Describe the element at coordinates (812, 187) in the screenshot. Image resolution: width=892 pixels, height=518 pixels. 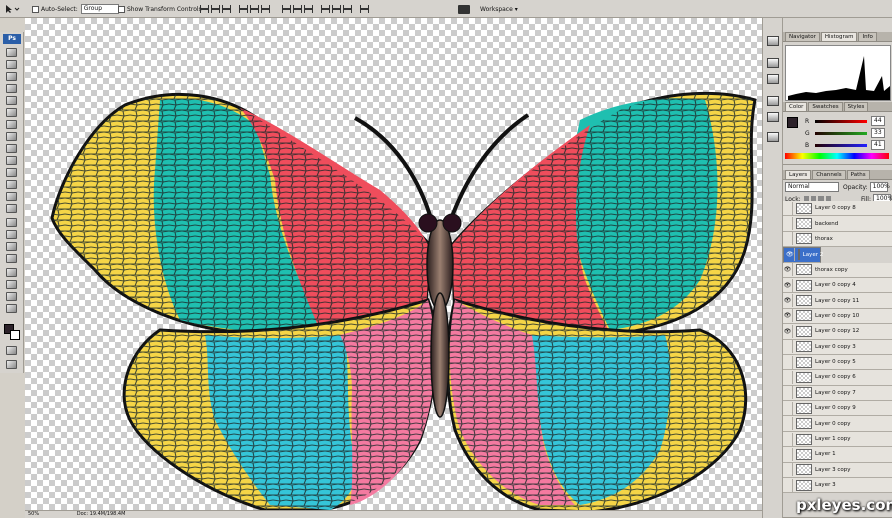
I see `blend-mode-dropdown: Normal` at that location.